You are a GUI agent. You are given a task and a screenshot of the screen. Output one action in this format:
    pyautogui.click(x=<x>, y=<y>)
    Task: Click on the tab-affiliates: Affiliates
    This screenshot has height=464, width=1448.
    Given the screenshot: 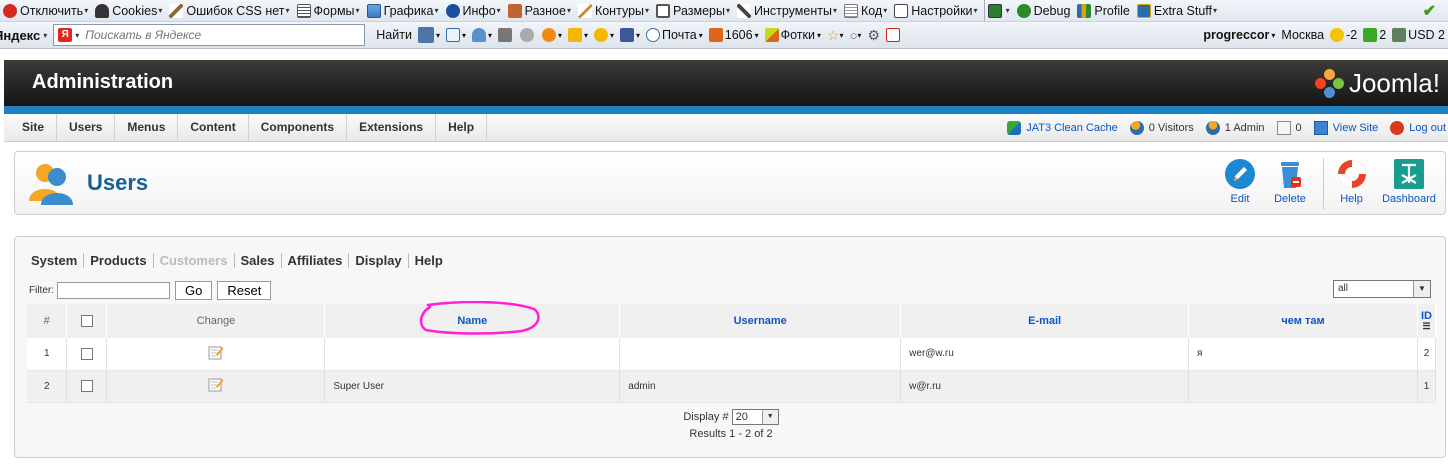 What is the action you would take?
    pyautogui.click(x=314, y=260)
    